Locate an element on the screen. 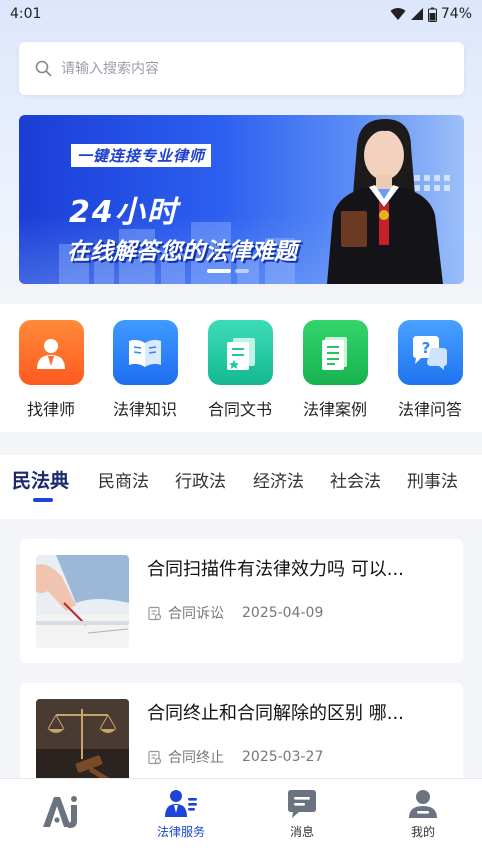  ai-logo-icon is located at coordinates (60, 812).